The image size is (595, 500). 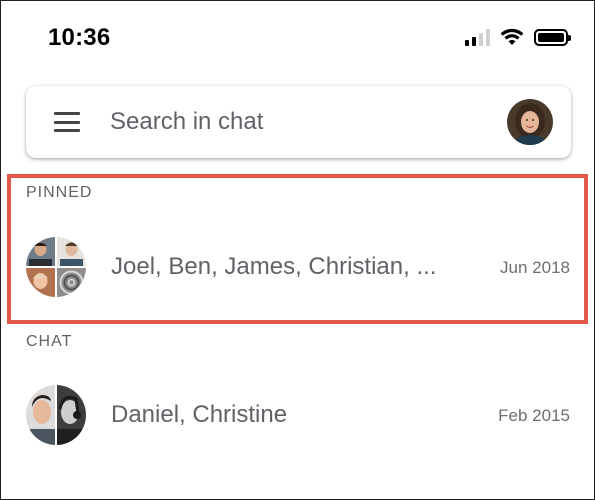 What do you see at coordinates (477, 37) in the screenshot?
I see `cellular-signal-icon` at bounding box center [477, 37].